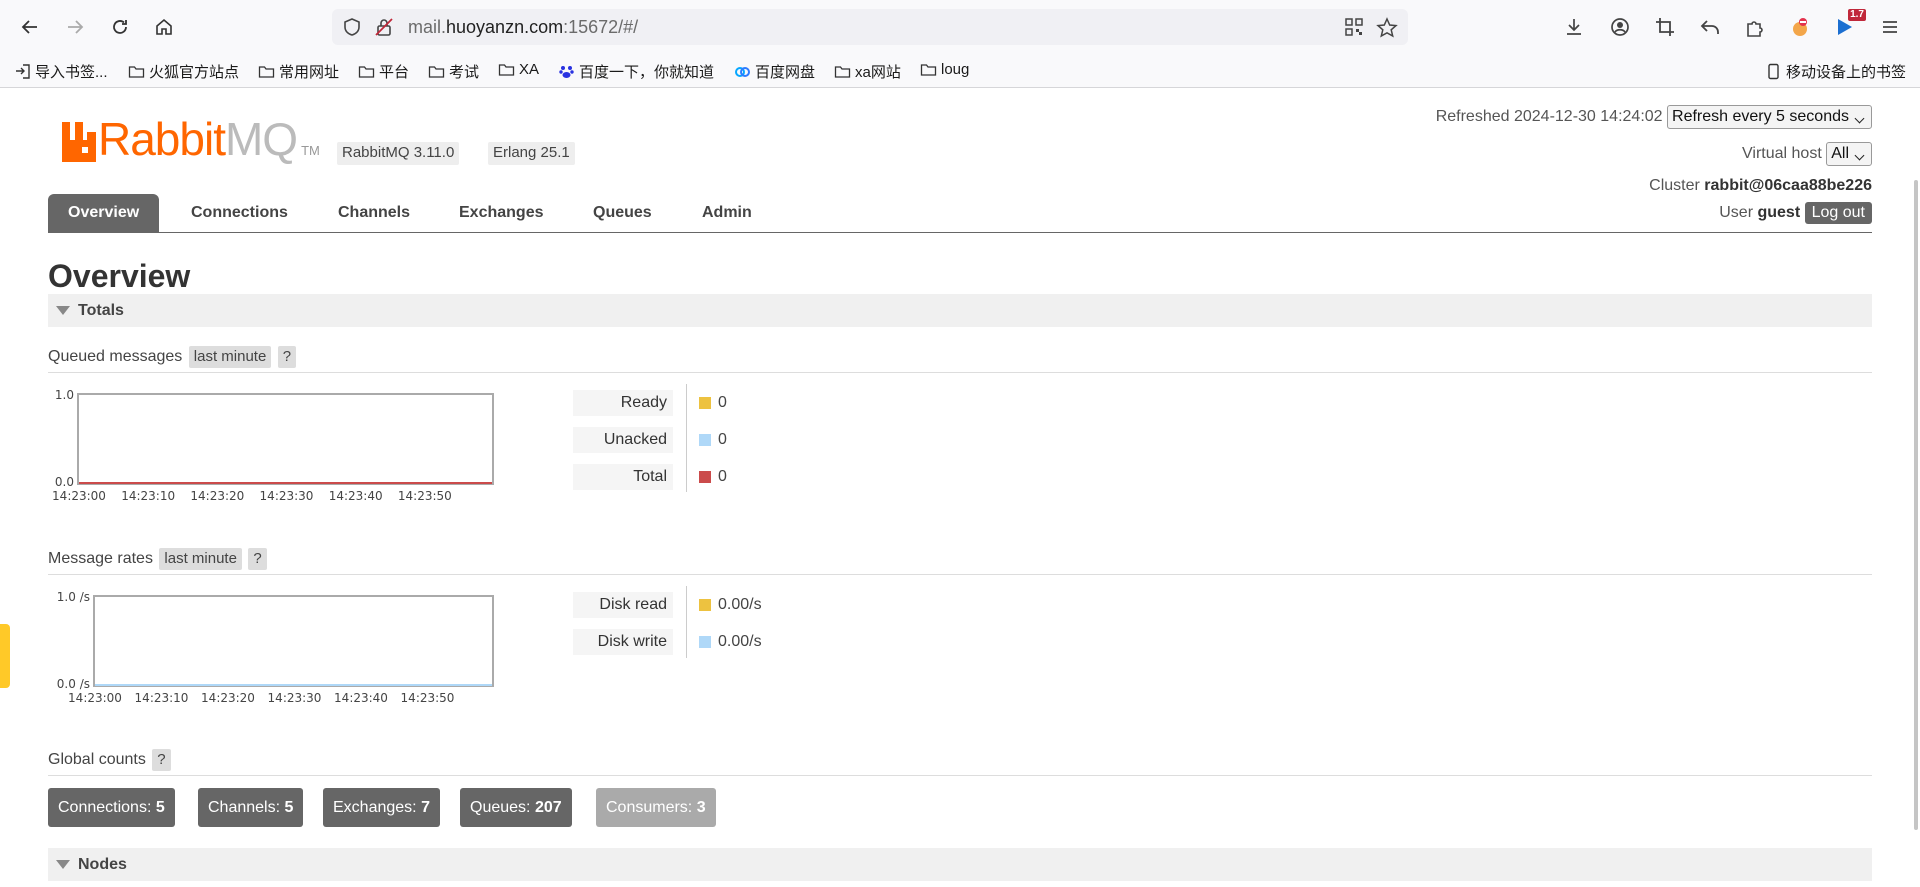  Describe the element at coordinates (95, 698) in the screenshot. I see `x-tick-label: 14:23:00` at that location.